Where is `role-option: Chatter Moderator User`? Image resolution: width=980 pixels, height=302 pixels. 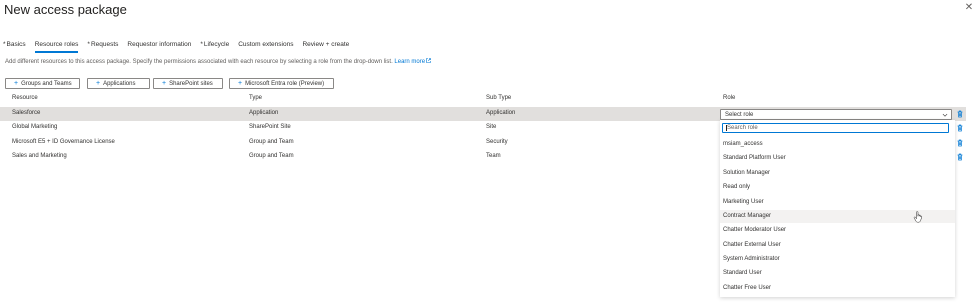 role-option: Chatter Moderator User is located at coordinates (837, 231).